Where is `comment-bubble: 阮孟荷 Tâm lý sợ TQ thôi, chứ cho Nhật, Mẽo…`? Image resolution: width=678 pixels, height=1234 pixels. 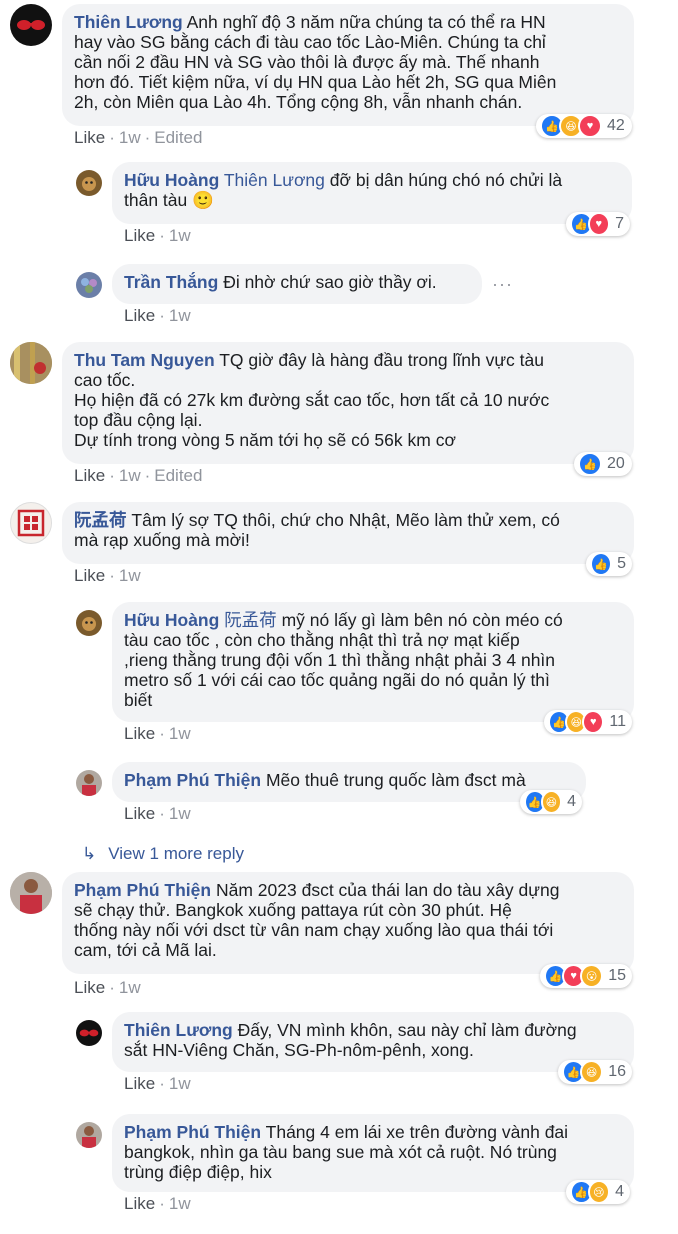
comment-bubble: 阮孟荷 Tâm lý sợ TQ thôi, chứ cho Nhật, Mẽo… is located at coordinates (348, 533).